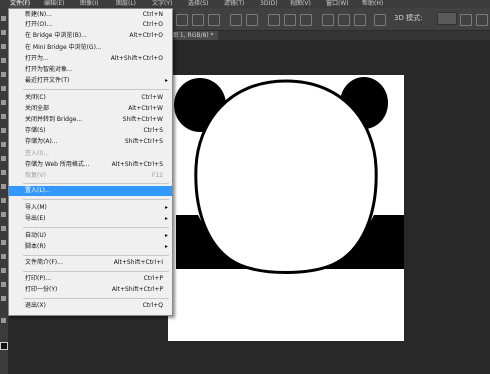 The height and width of the screenshot is (374, 490). Describe the element at coordinates (482, 20) in the screenshot. I see `3d-pan-icon` at that location.